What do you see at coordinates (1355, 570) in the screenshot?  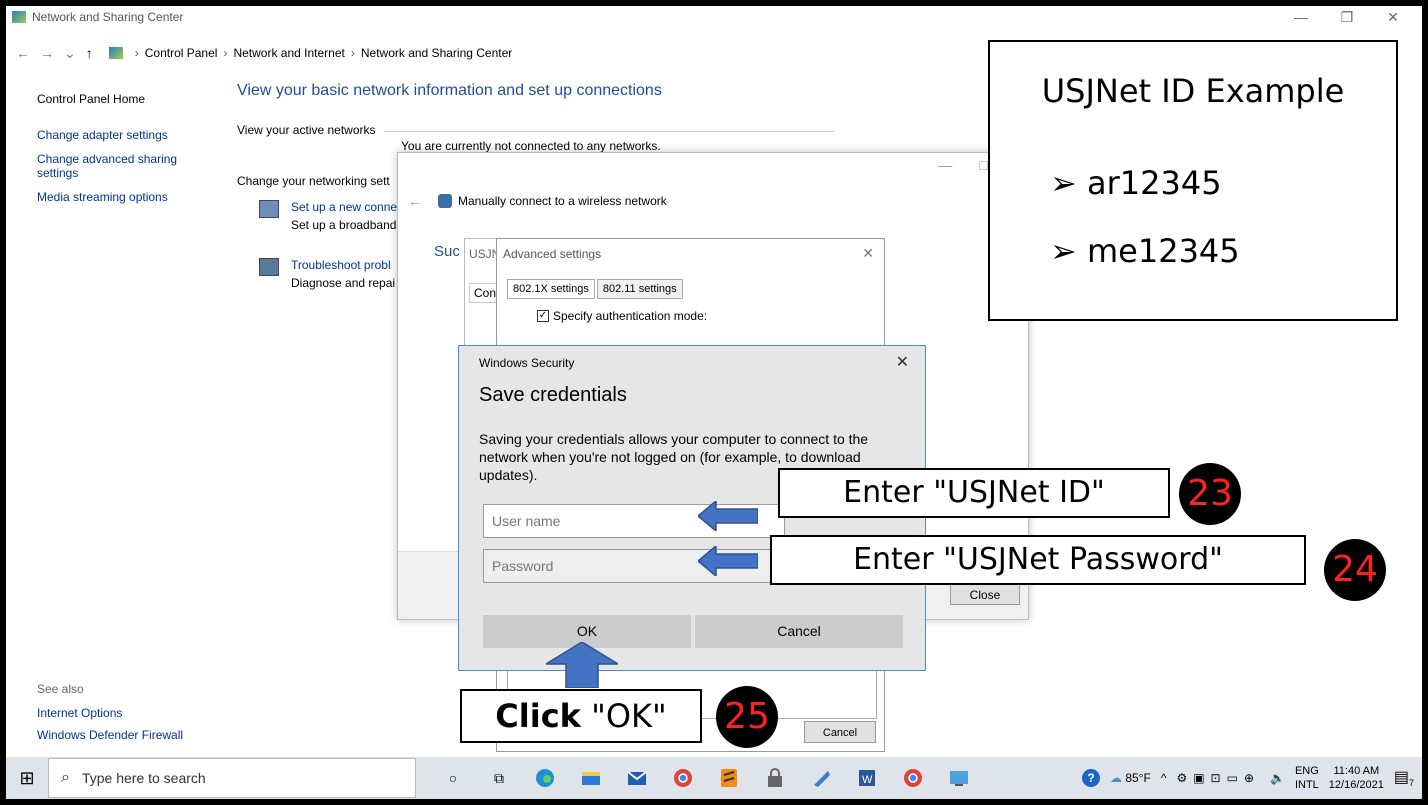 I see `step-24-badge: 24` at bounding box center [1355, 570].